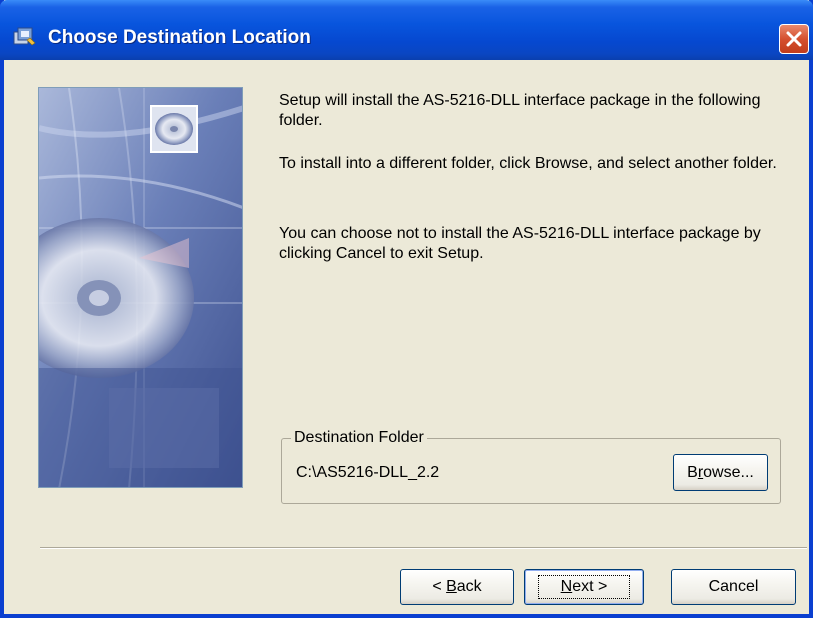  Describe the element at coordinates (406, 30) in the screenshot. I see `title-bar: Choose Destination Location` at that location.